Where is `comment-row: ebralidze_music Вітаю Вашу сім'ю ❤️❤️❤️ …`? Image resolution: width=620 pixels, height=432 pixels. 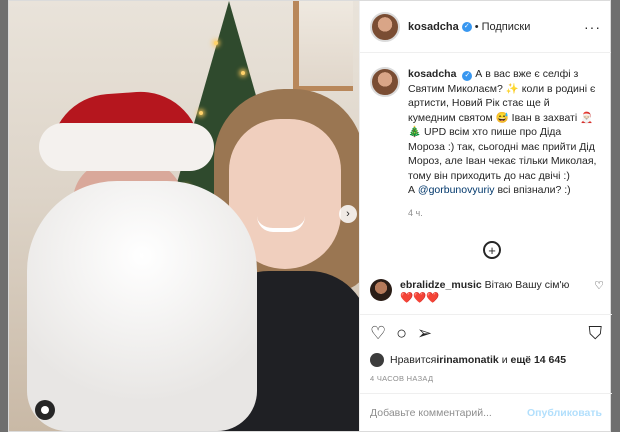 comment-row: ebralidze_music Вітаю Вашу сім'ю ❤️❤️❤️ … is located at coordinates (487, 291).